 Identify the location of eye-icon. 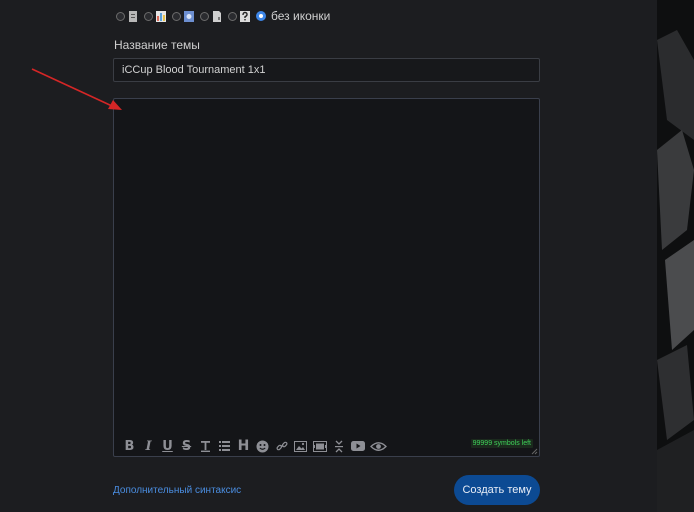
(378, 446).